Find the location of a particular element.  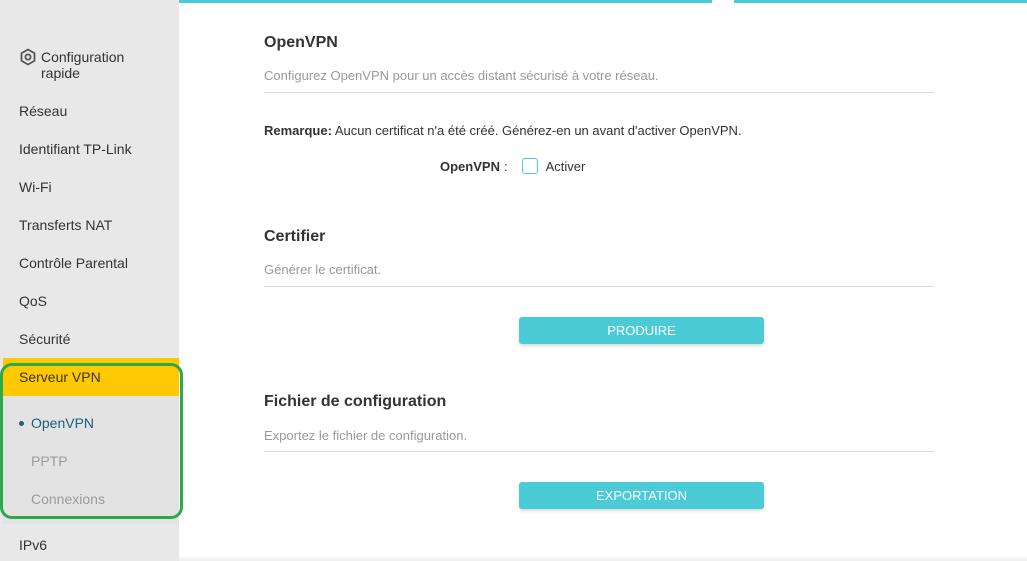

sidebar-item-label: Configuration rapide is located at coordinates (83, 65).